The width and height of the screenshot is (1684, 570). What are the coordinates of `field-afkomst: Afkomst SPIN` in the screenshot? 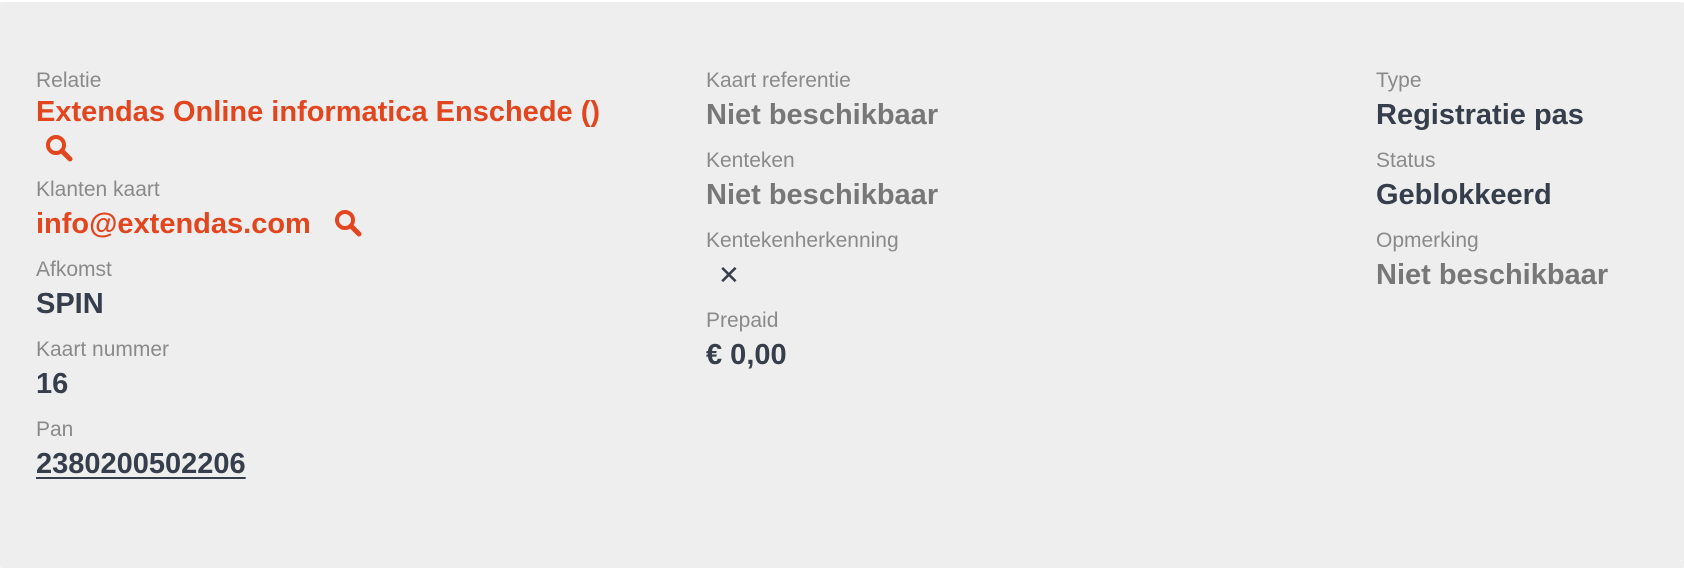 It's located at (346, 290).